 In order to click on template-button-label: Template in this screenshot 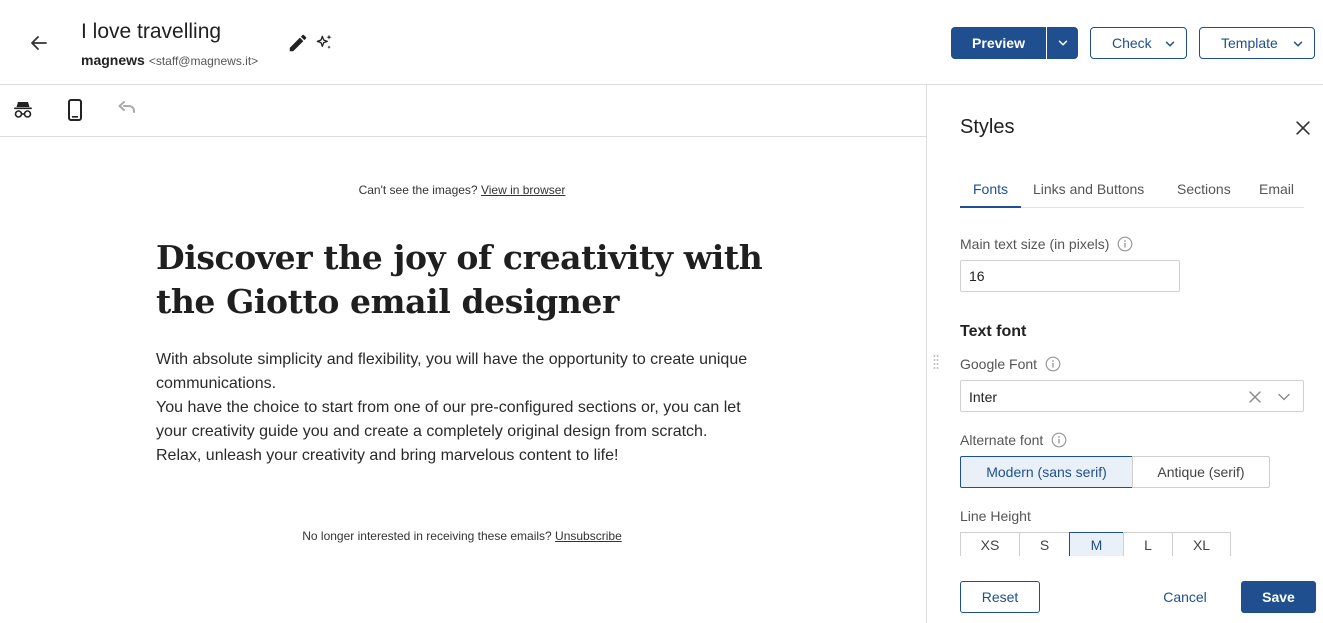, I will do `click(1249, 43)`.